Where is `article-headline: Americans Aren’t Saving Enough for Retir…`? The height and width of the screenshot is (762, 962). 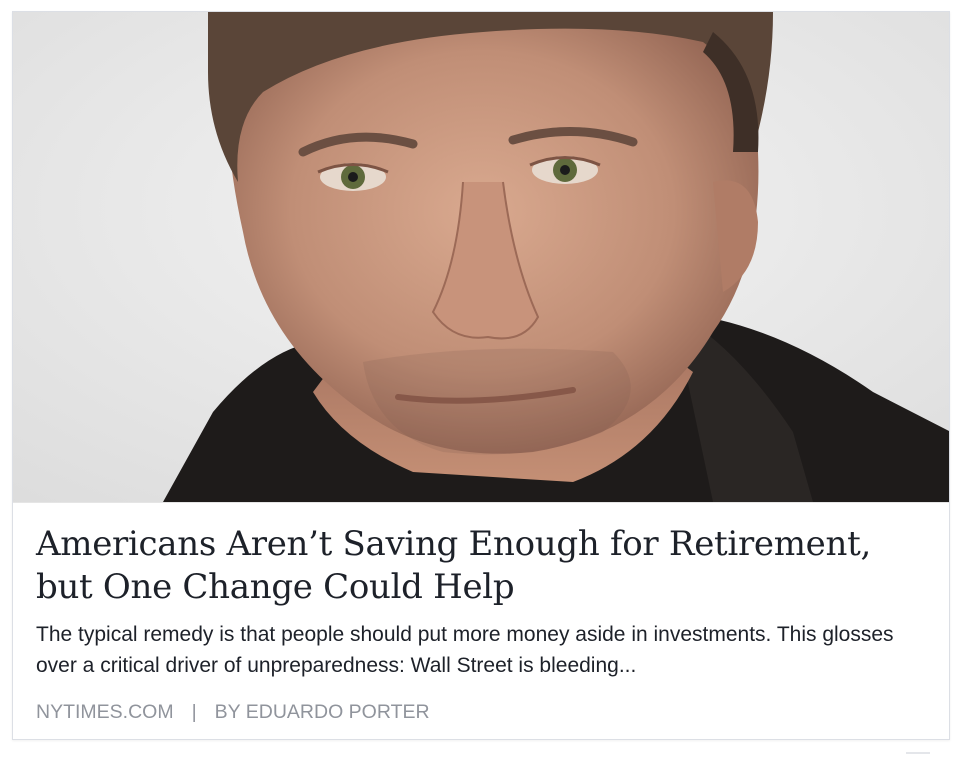
article-headline: Americans Aren’t Saving Enough for Retir… is located at coordinates (476, 566).